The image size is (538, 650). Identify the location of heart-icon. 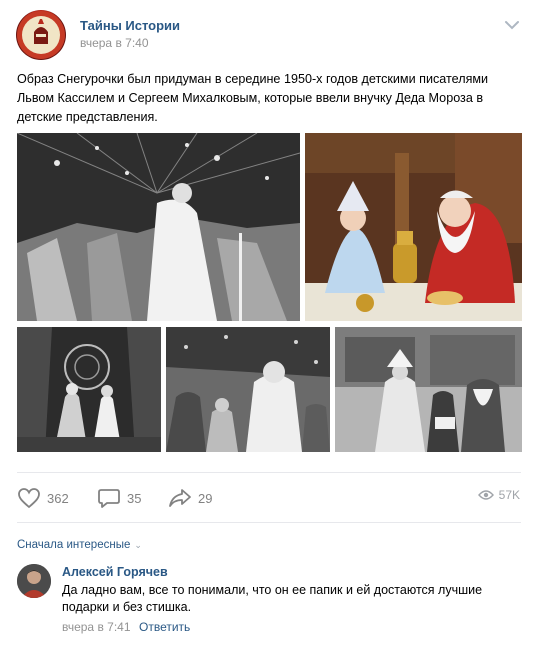
(29, 498).